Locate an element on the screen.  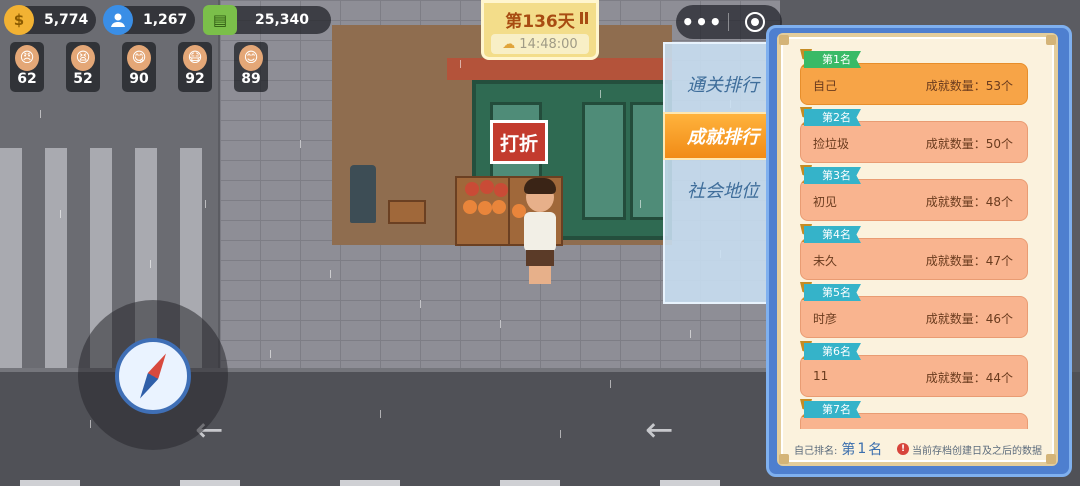
day-clock-card: 第136天 ☁ 14:48:00 is located at coordinates (540, 30).